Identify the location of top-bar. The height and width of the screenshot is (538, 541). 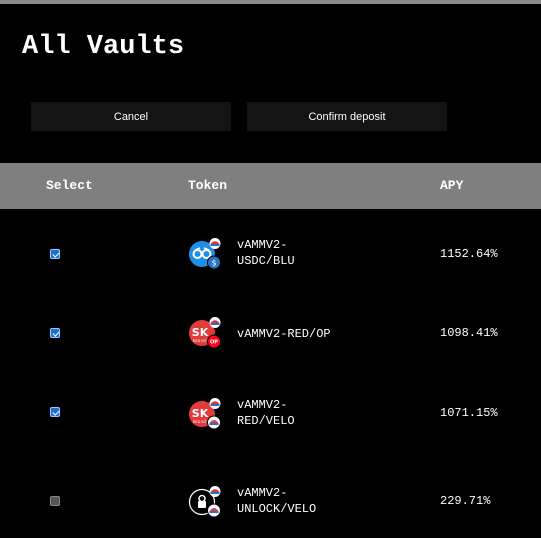
(270, 2).